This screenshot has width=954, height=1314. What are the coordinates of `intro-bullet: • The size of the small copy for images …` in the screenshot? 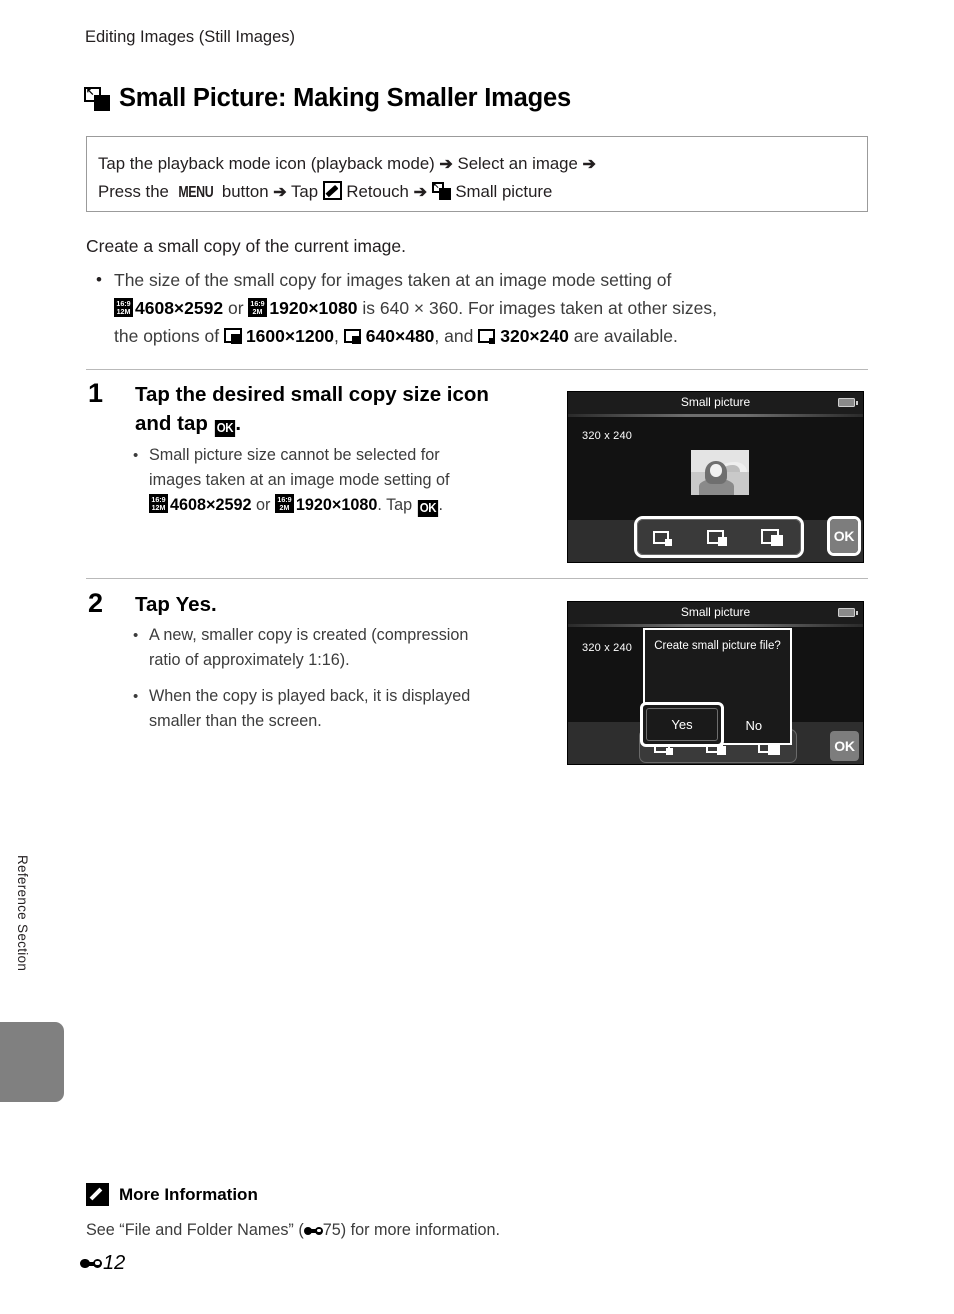 It's located at (486, 308).